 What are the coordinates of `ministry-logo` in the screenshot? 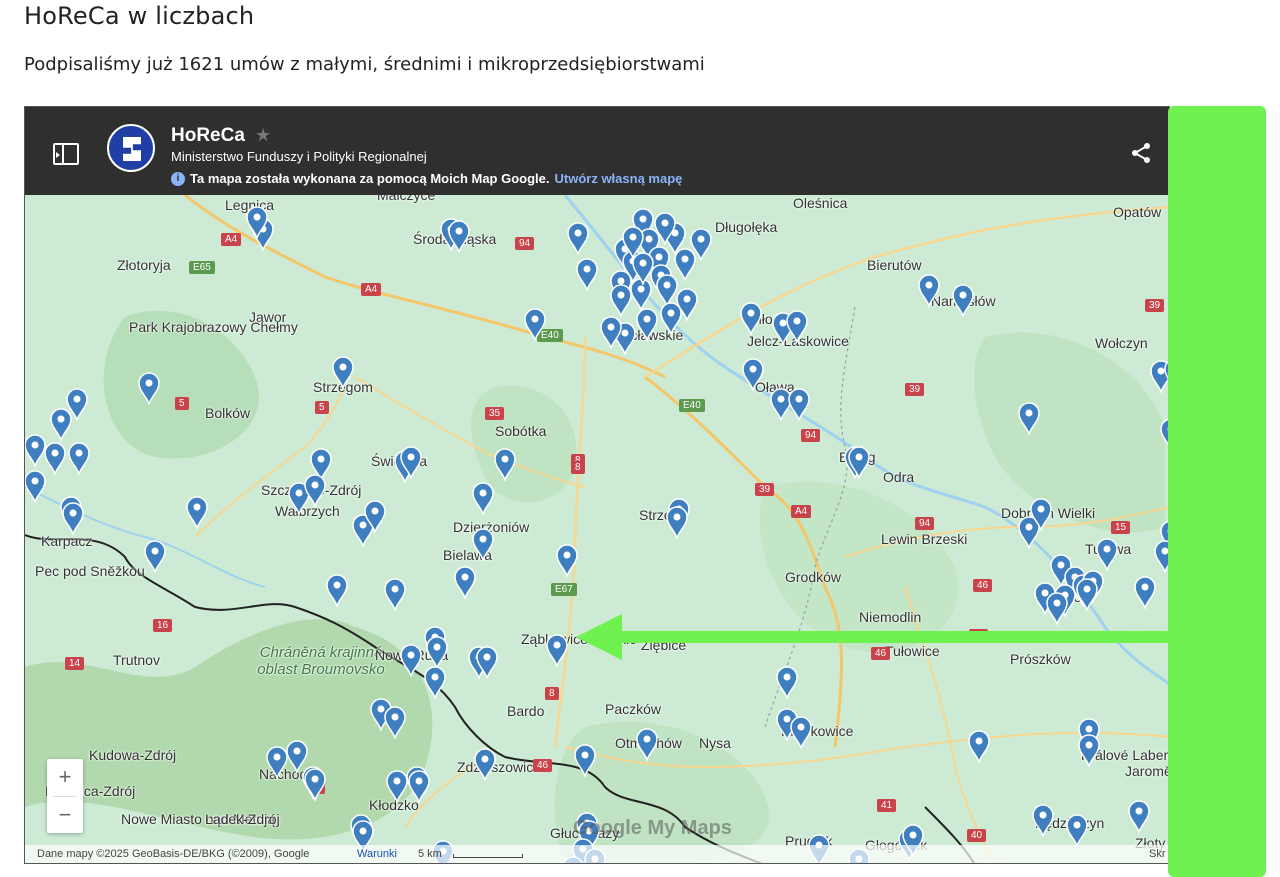 It's located at (131, 148).